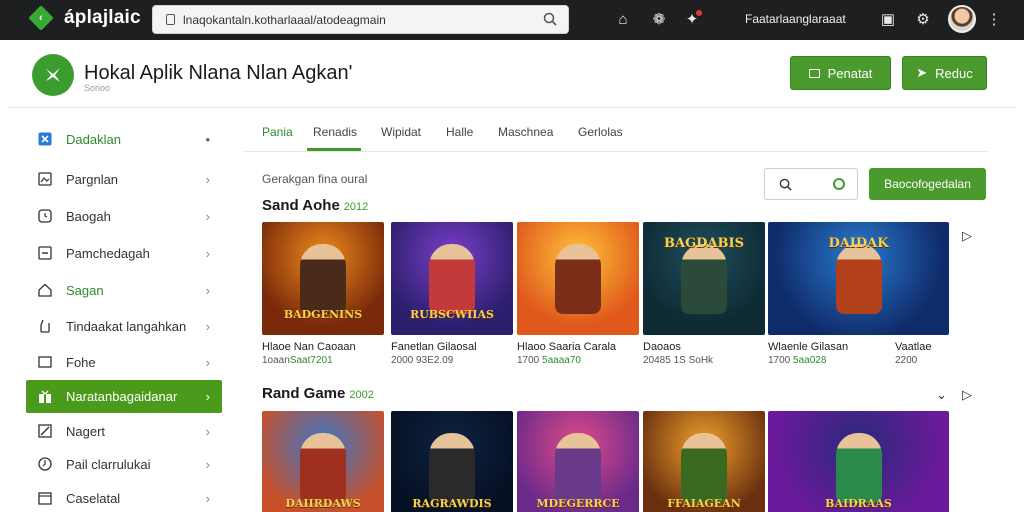 This screenshot has width=1024, height=512. I want to click on primary-header-button: Penatat, so click(840, 73).